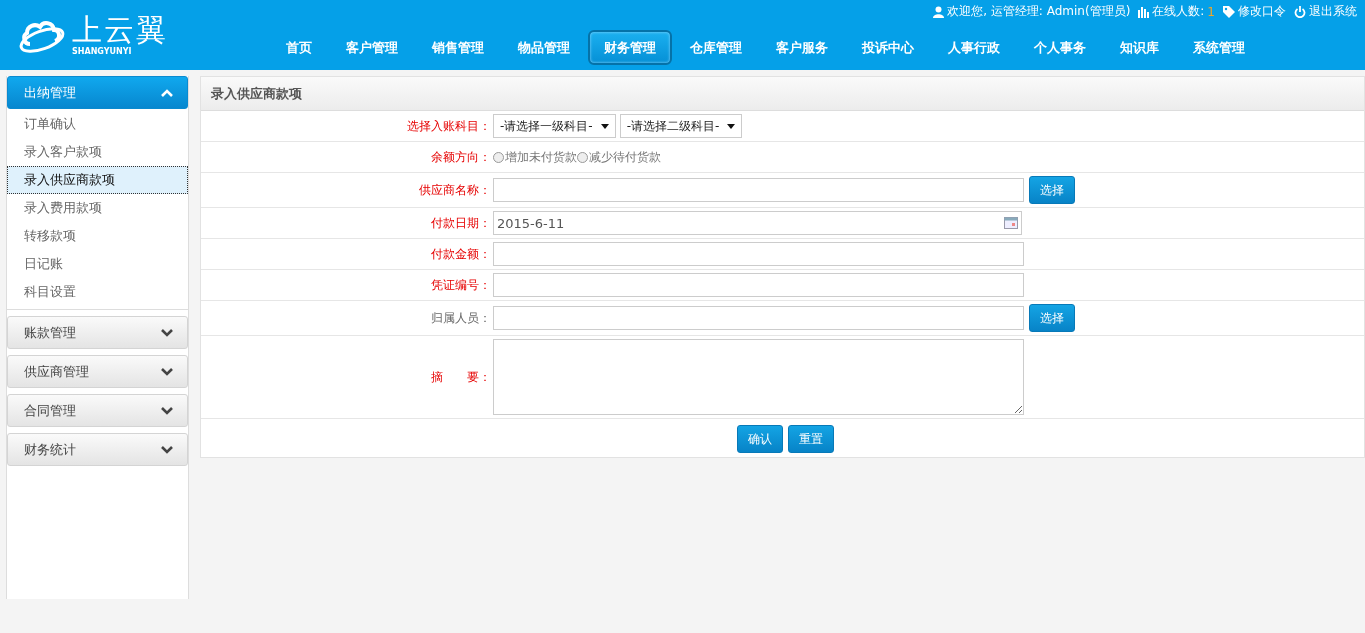  Describe the element at coordinates (461, 254) in the screenshot. I see `field-label: 付款金额：` at that location.